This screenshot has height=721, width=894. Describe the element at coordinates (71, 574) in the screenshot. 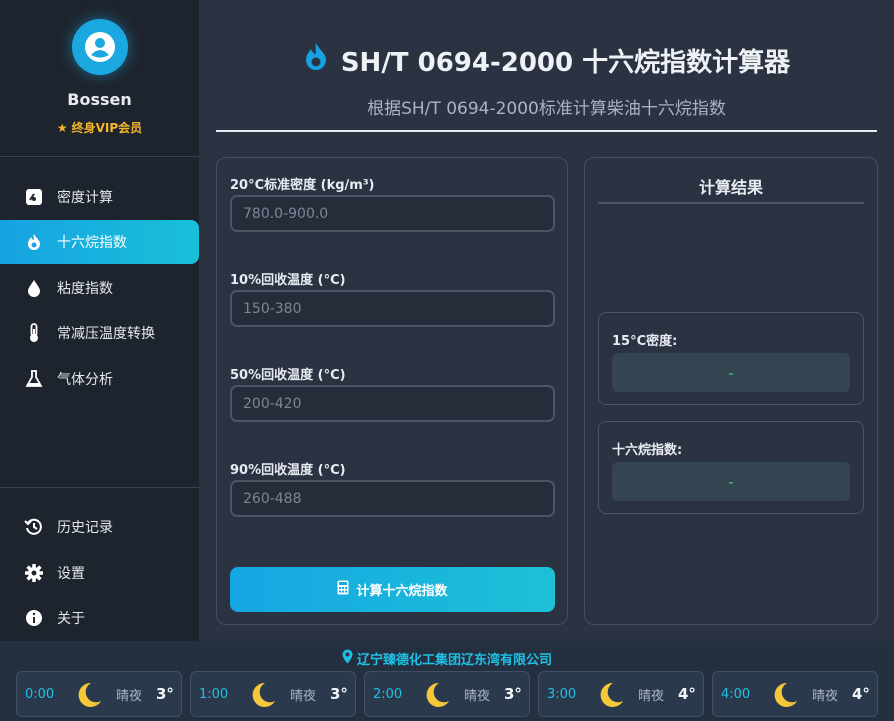

I see `sidebar-item-label: 设置` at that location.